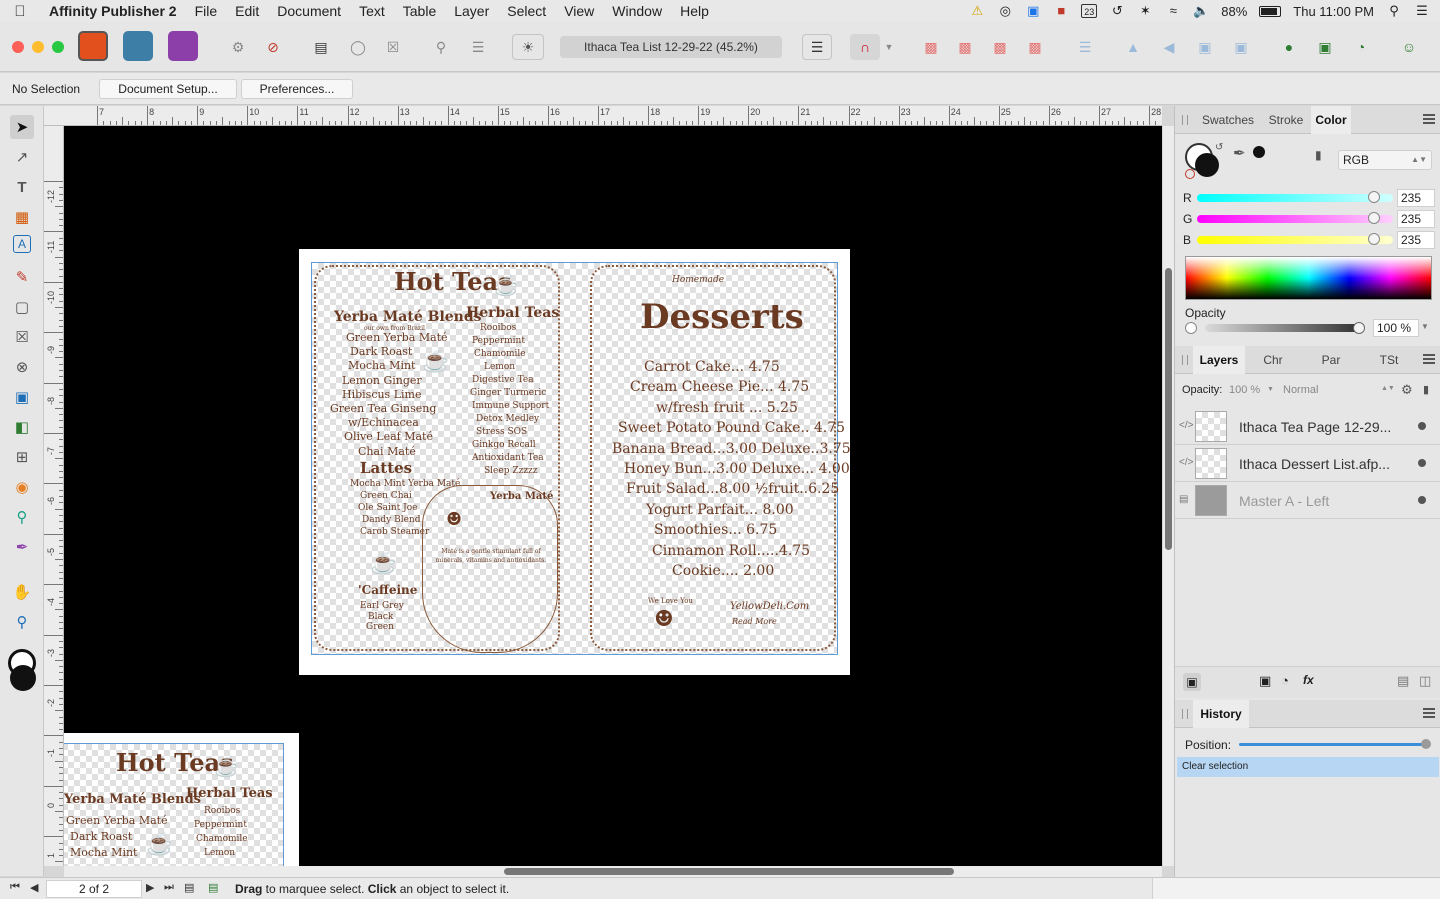 The height and width of the screenshot is (899, 1440). I want to click on volume-icon: 🔈, so click(1201, 11).